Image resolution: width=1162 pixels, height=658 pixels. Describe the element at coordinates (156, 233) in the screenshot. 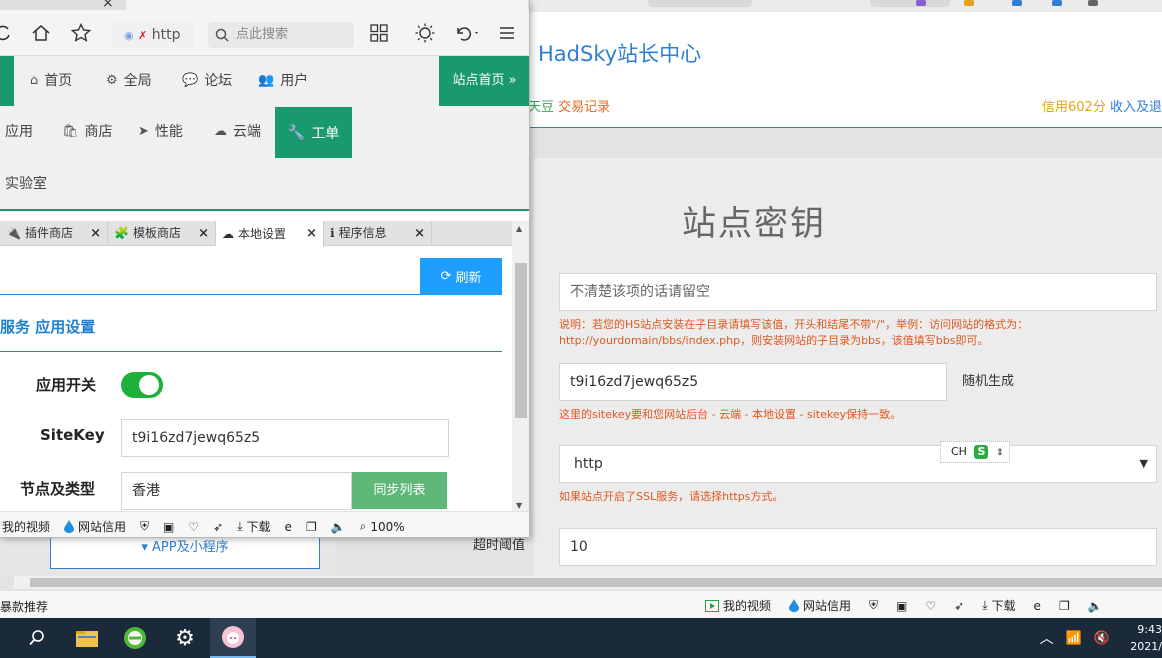

I see `tab-template-store-label: 模板商店` at that location.